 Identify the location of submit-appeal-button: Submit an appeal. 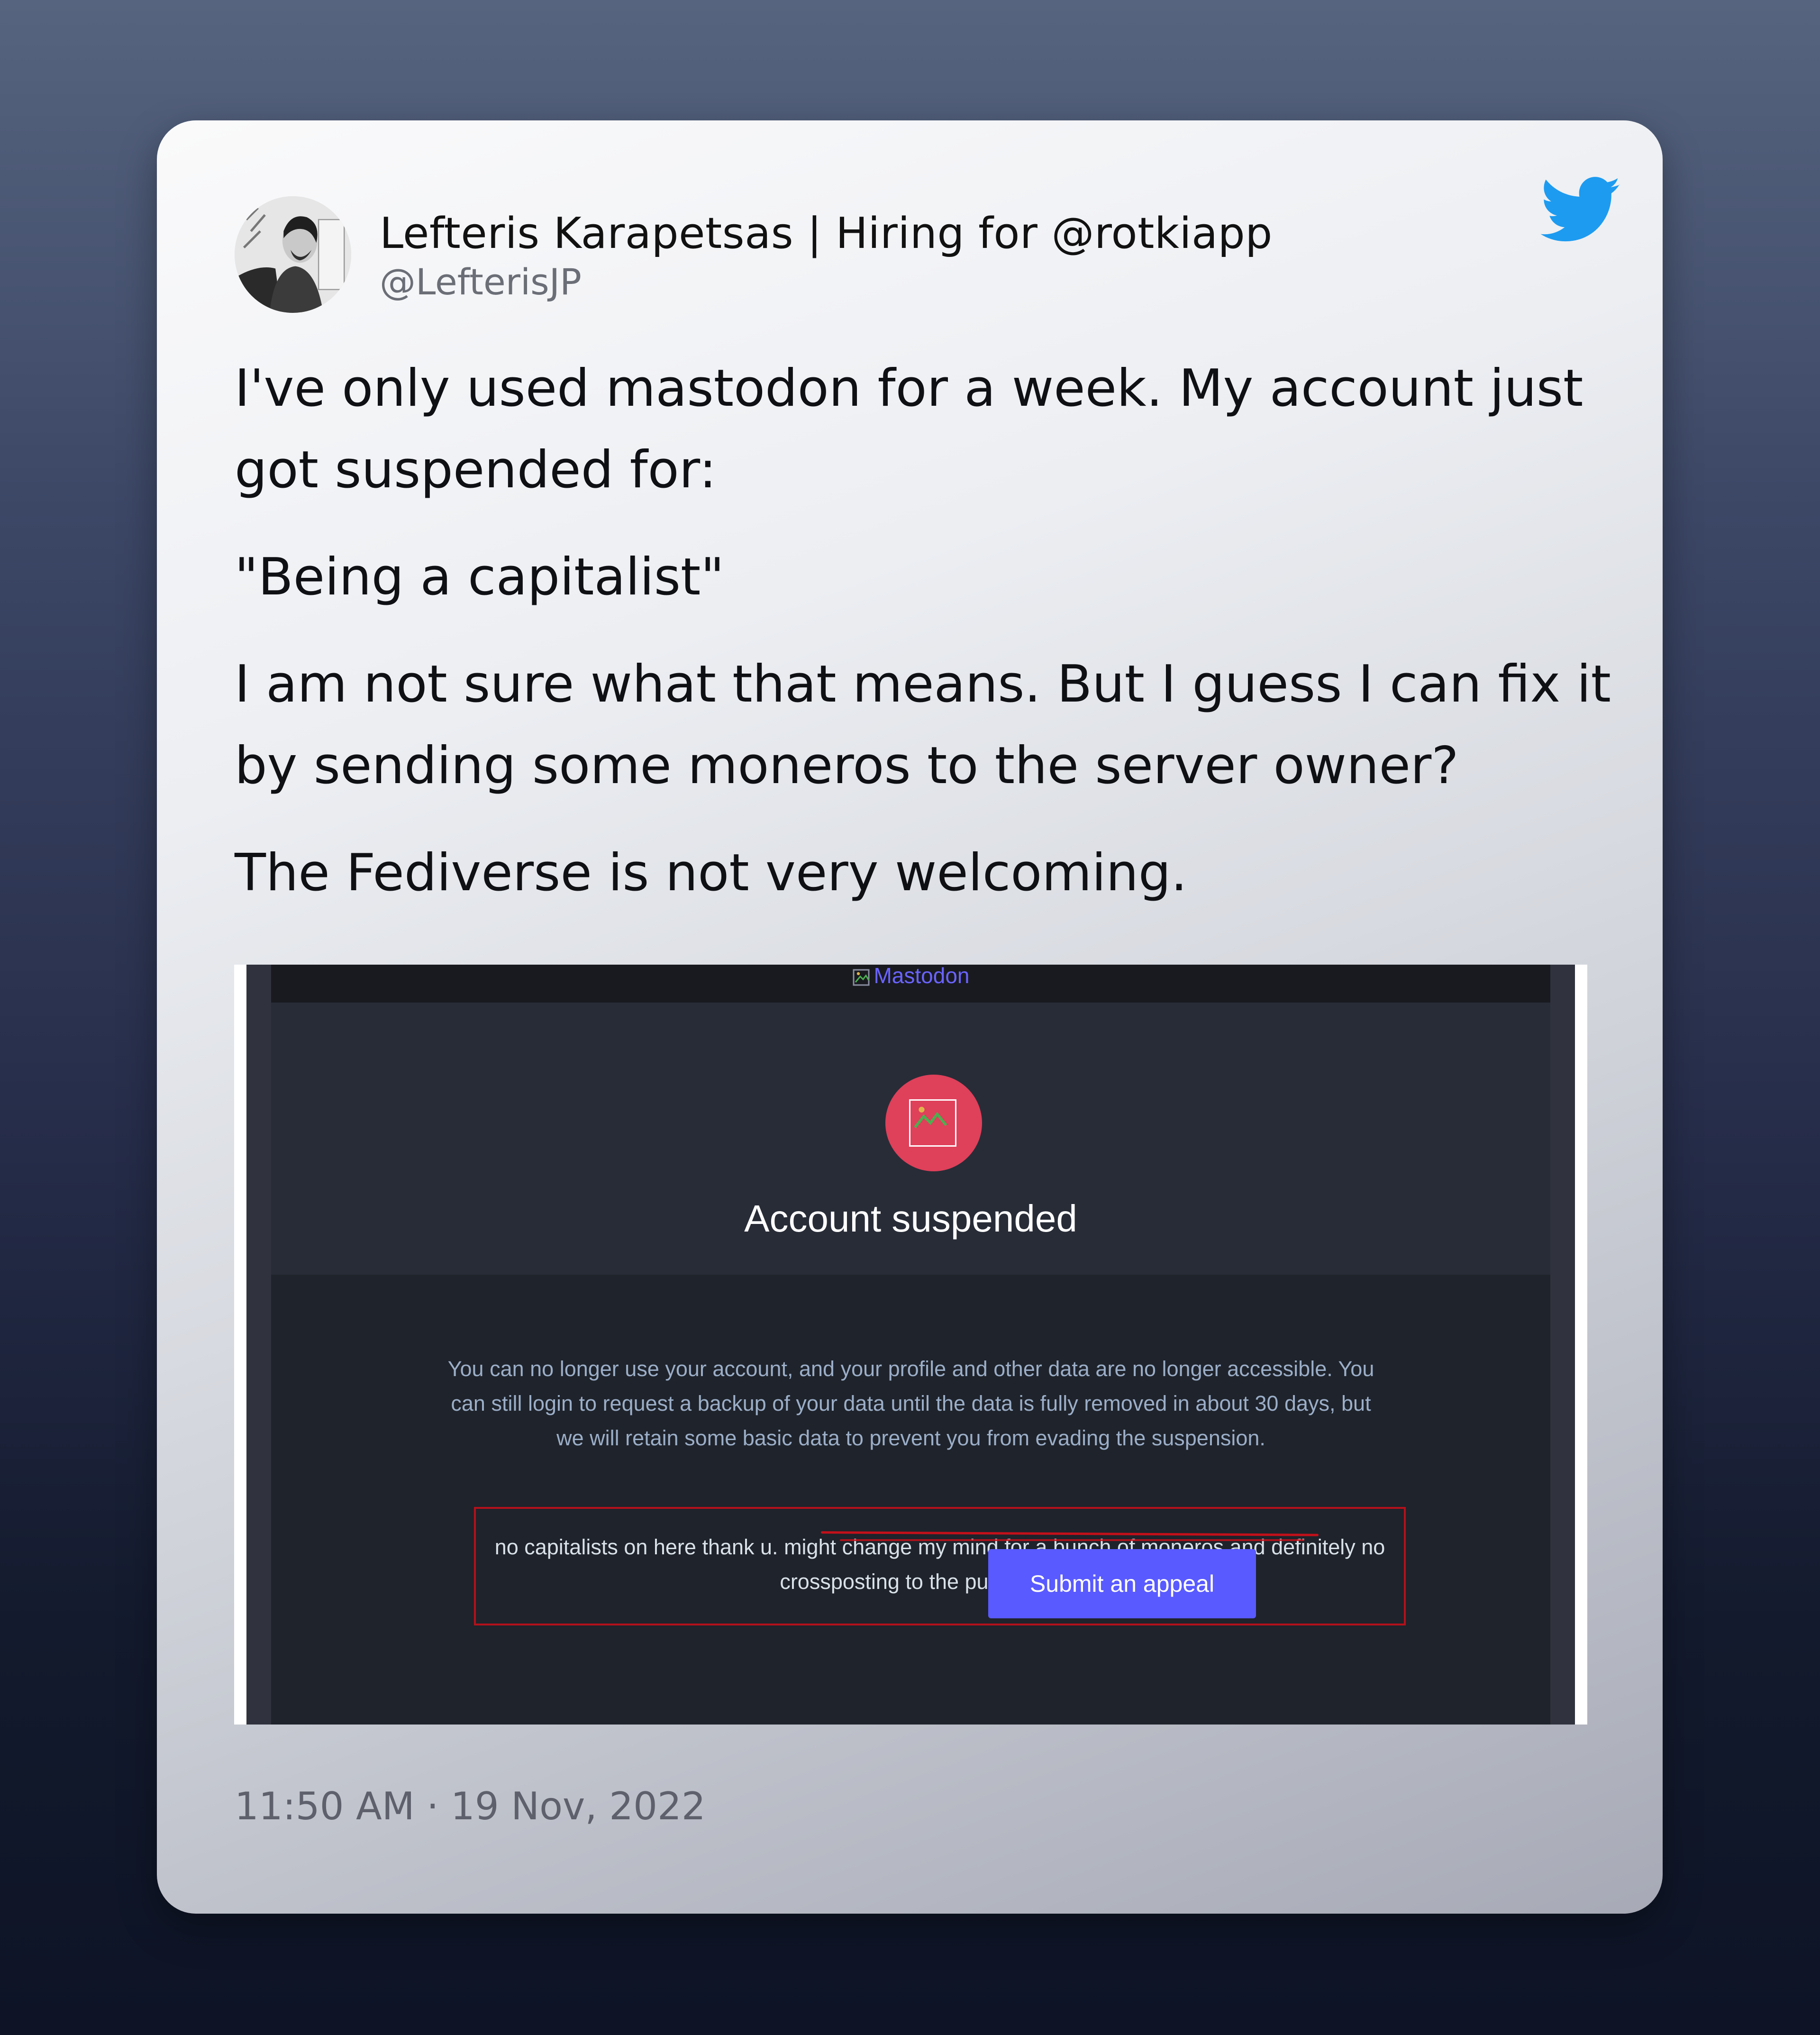
(1122, 1583).